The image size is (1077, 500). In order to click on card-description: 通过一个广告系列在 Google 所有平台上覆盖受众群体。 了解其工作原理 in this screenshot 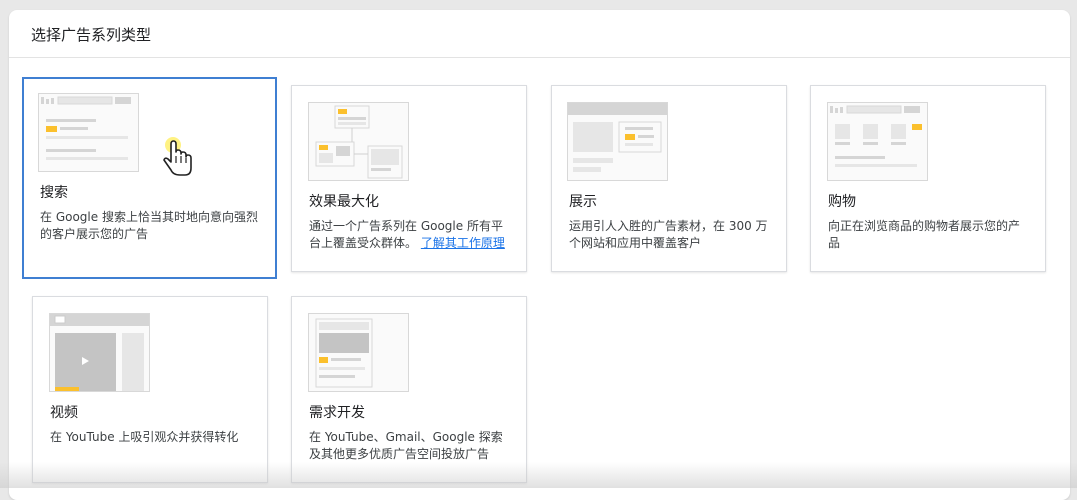, I will do `click(410, 235)`.